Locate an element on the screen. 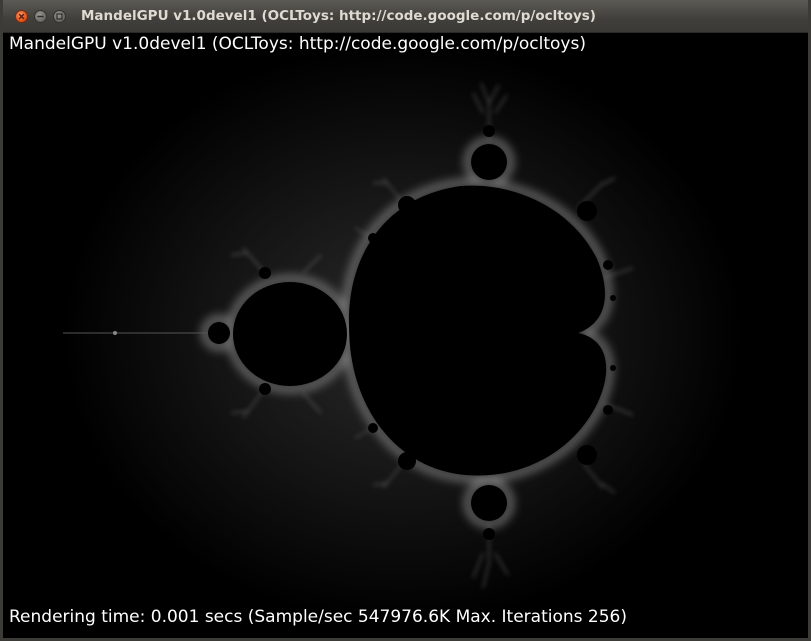 This screenshot has height=641, width=811. close-button is located at coordinates (21, 16).